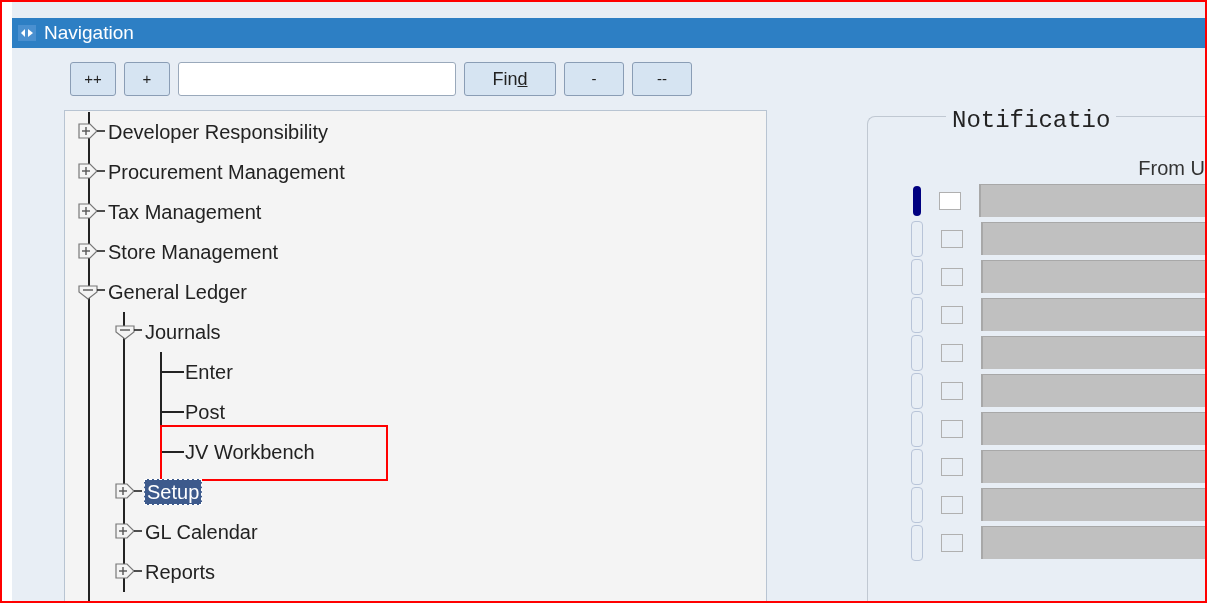 The width and height of the screenshot is (1207, 603). What do you see at coordinates (93, 79) in the screenshot?
I see `expand-button: ++` at bounding box center [93, 79].